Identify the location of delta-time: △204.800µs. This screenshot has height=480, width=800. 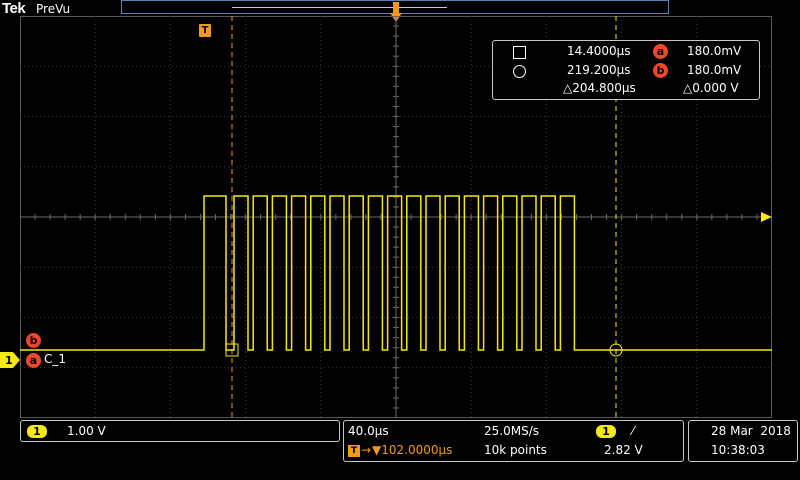
(599, 88).